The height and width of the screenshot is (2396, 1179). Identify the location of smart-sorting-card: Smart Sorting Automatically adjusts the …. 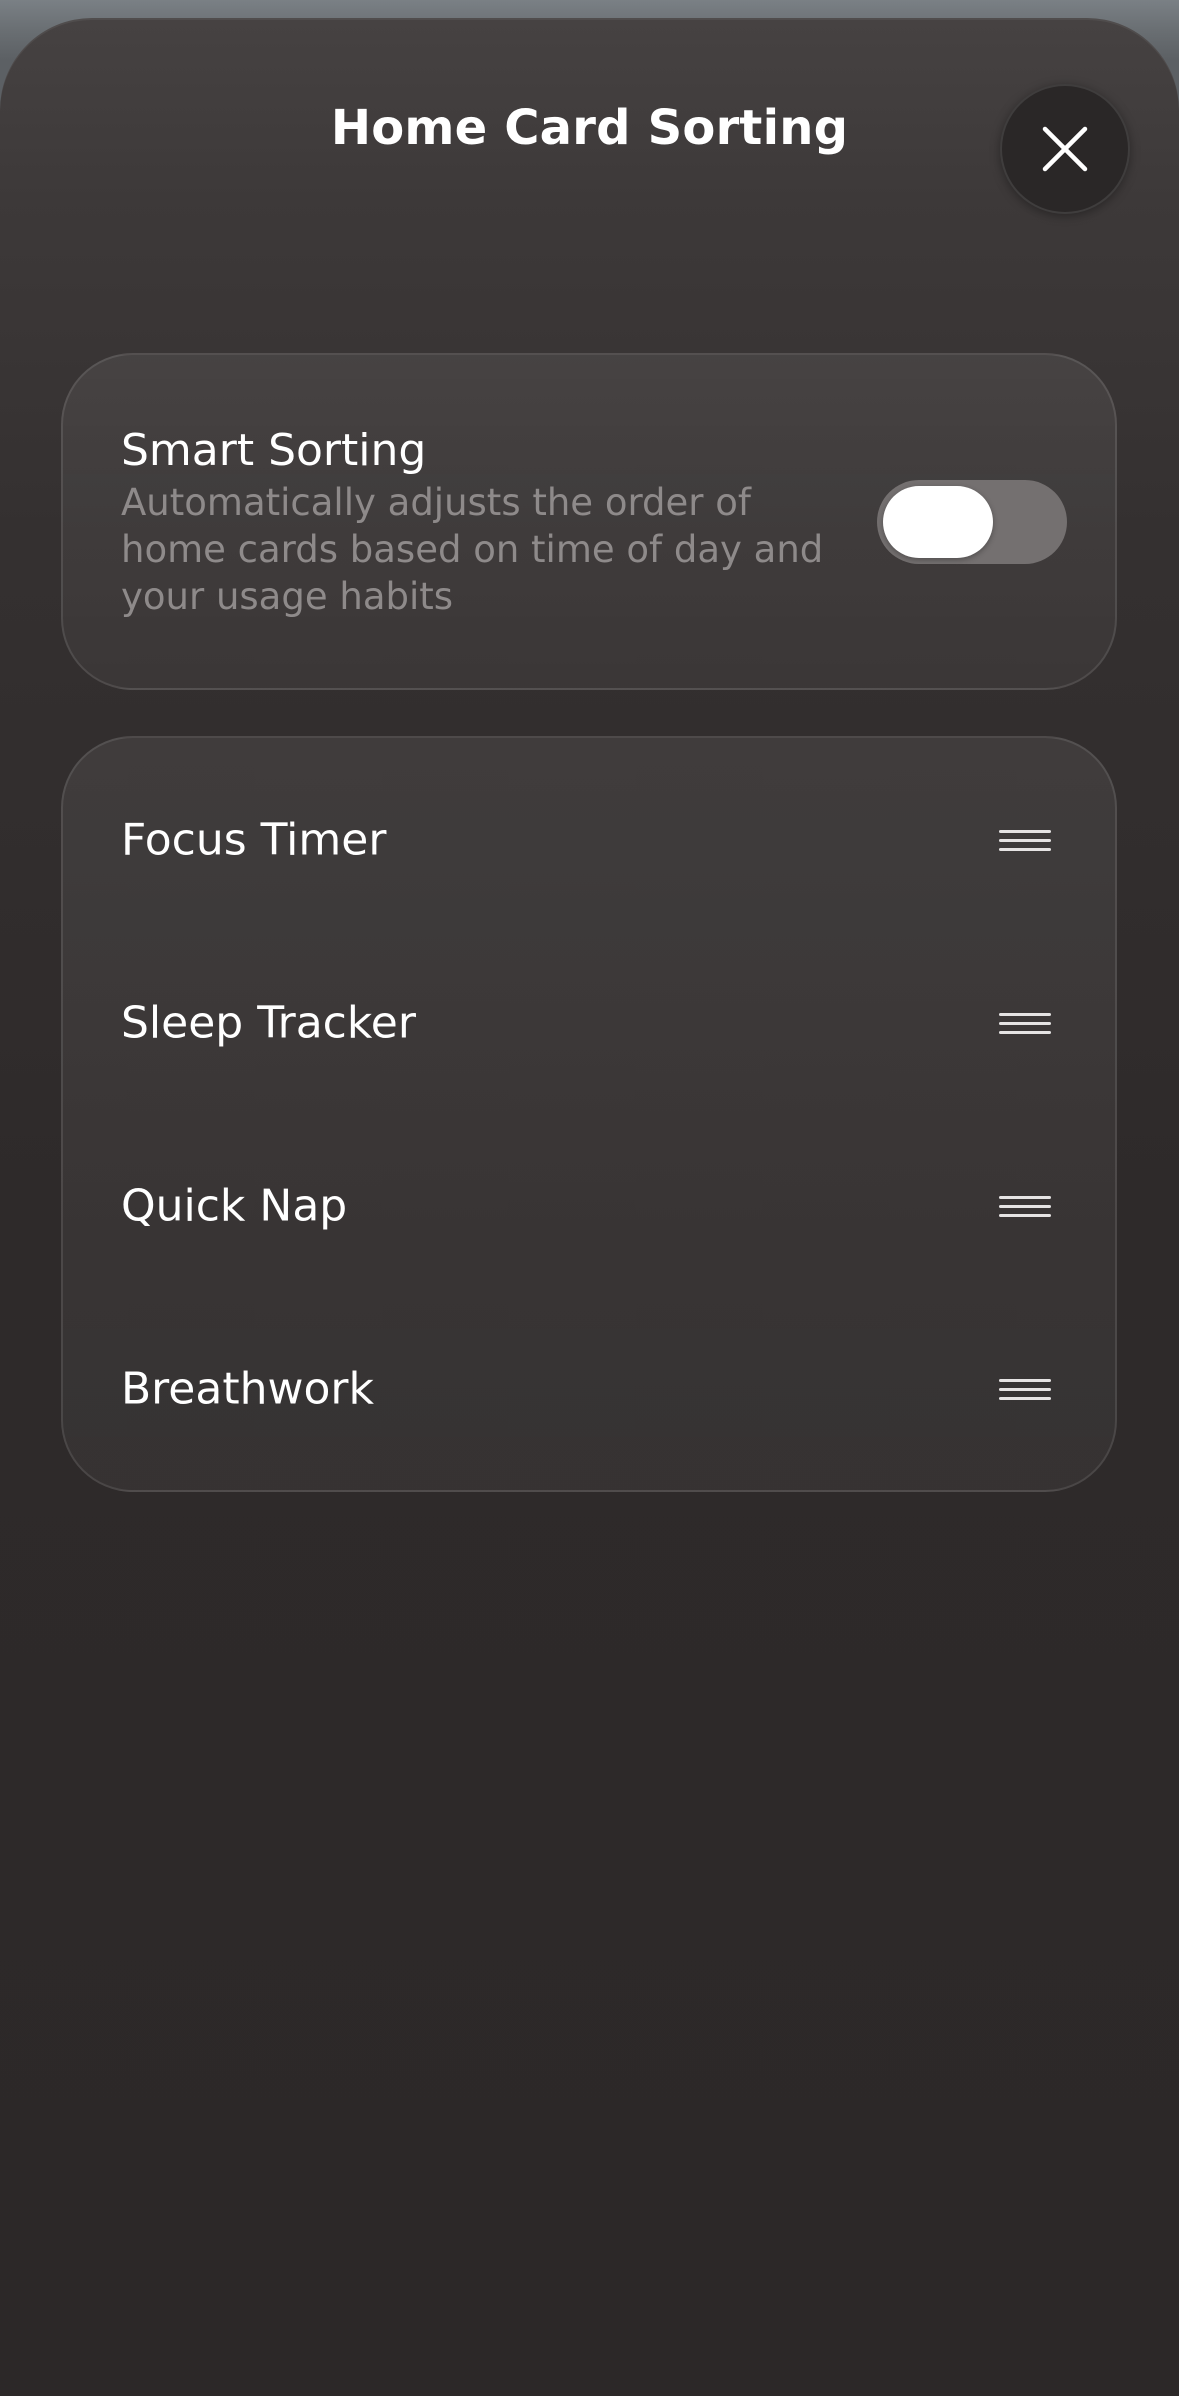
(589, 521).